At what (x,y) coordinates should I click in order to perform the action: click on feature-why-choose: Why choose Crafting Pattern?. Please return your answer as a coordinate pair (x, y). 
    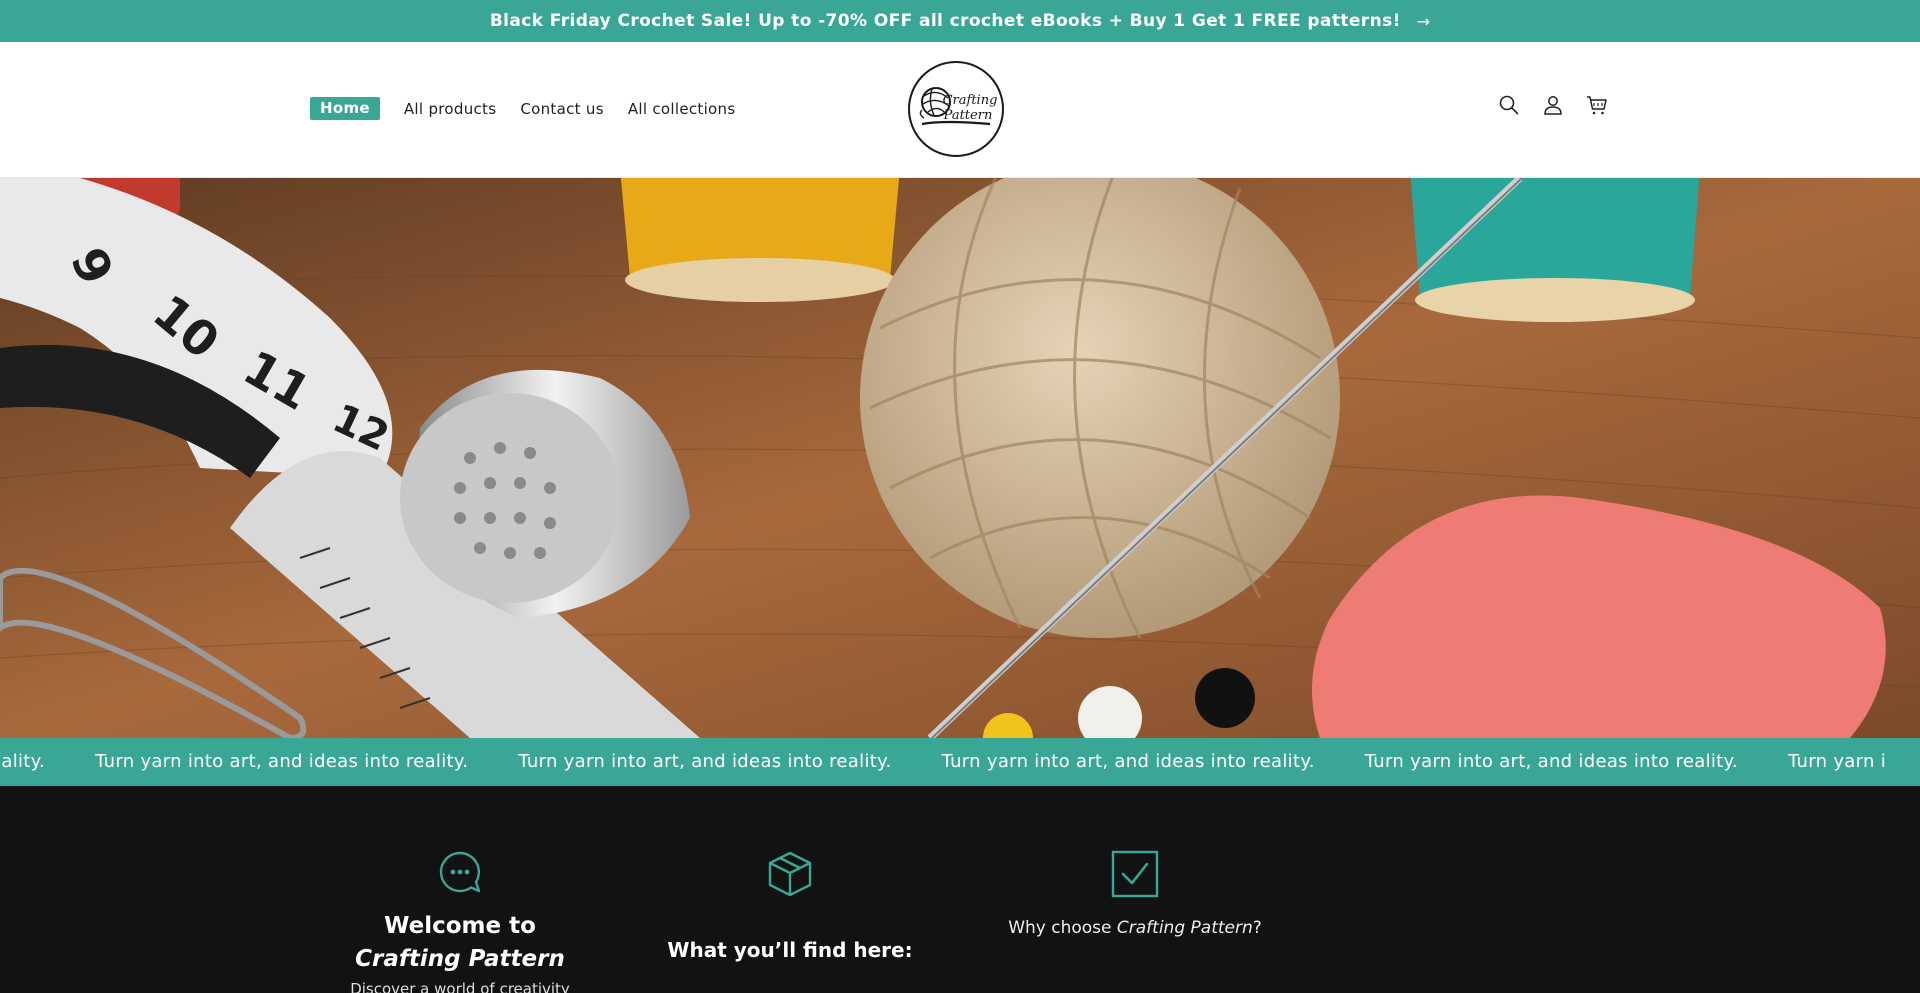
    Looking at the image, I should click on (1135, 896).